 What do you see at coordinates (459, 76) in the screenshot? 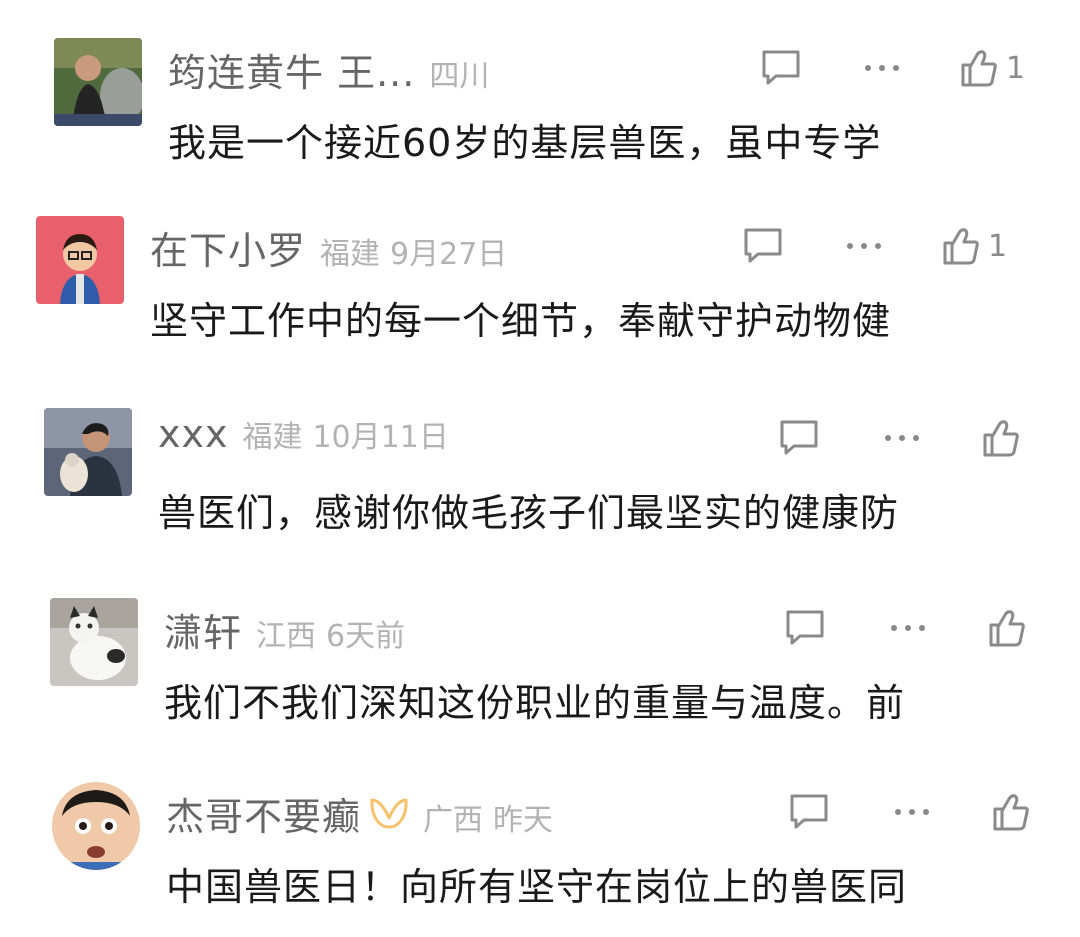
I see `region-label: 四川` at bounding box center [459, 76].